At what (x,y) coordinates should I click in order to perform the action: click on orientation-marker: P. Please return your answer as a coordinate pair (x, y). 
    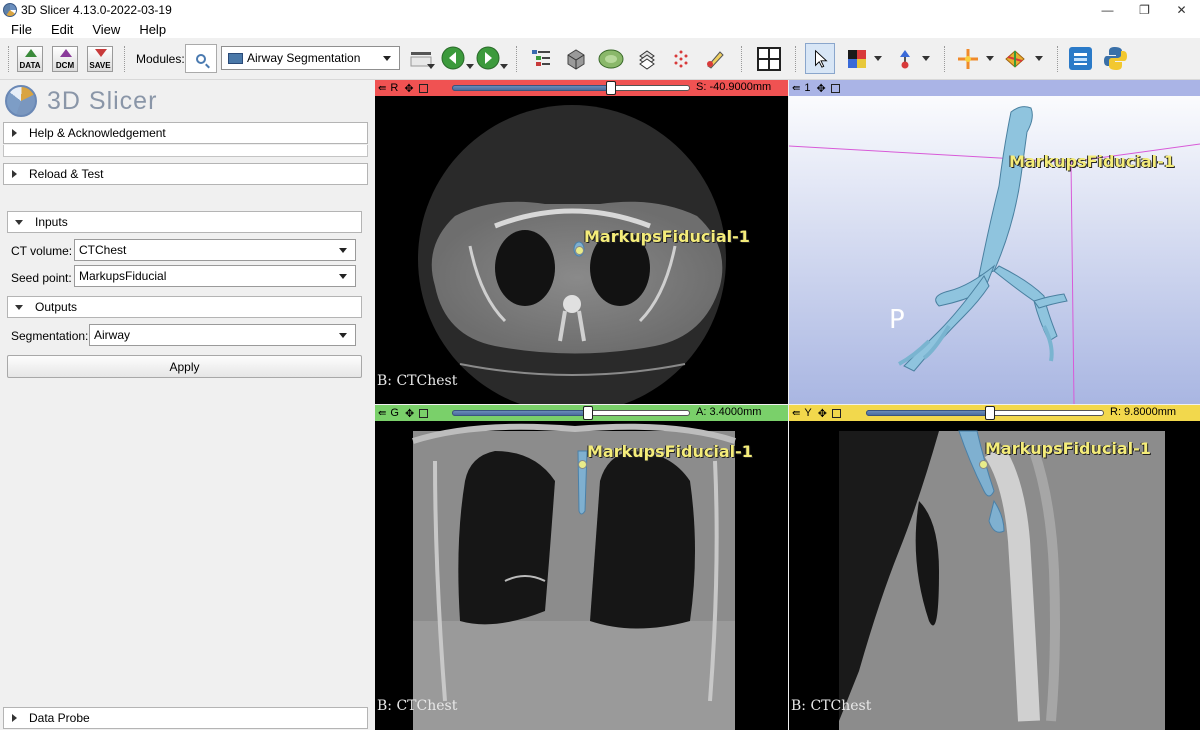
    Looking at the image, I should click on (897, 320).